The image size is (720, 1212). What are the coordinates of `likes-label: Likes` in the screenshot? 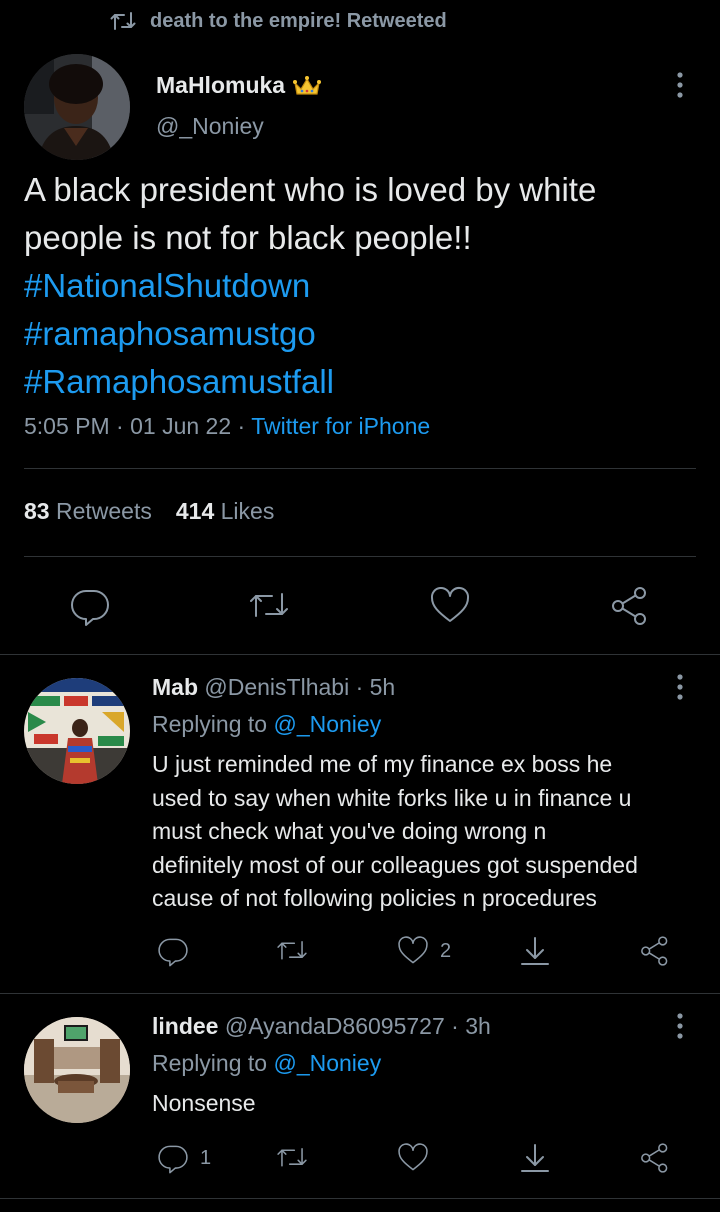 It's located at (247, 511).